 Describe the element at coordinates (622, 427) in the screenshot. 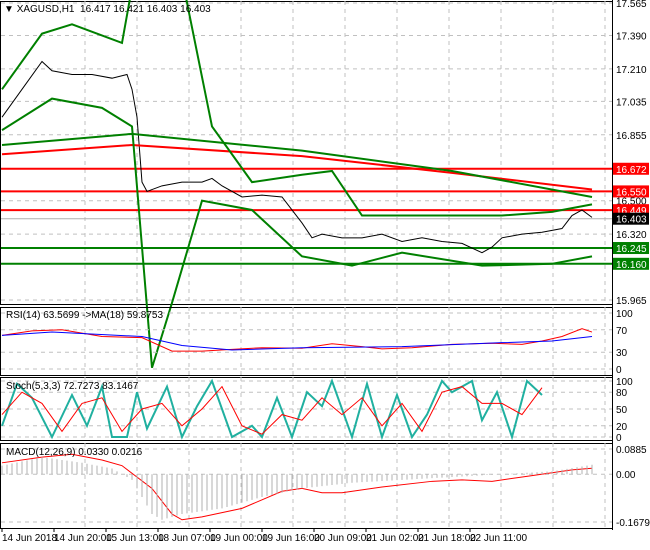

I see `y-tick-label: 20` at that location.